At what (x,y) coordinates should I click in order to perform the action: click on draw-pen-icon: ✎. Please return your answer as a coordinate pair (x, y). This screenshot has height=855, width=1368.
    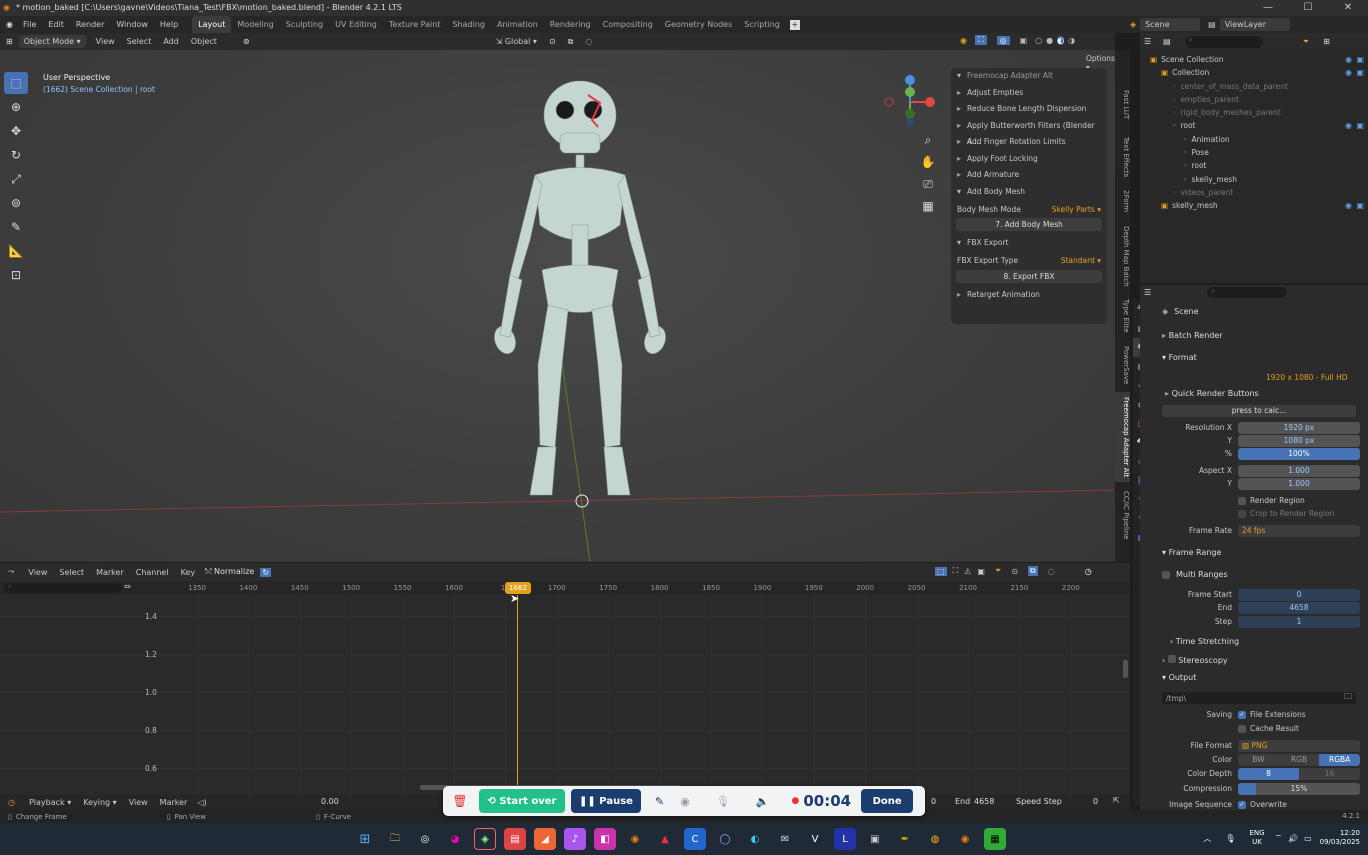
    Looking at the image, I should click on (659, 801).